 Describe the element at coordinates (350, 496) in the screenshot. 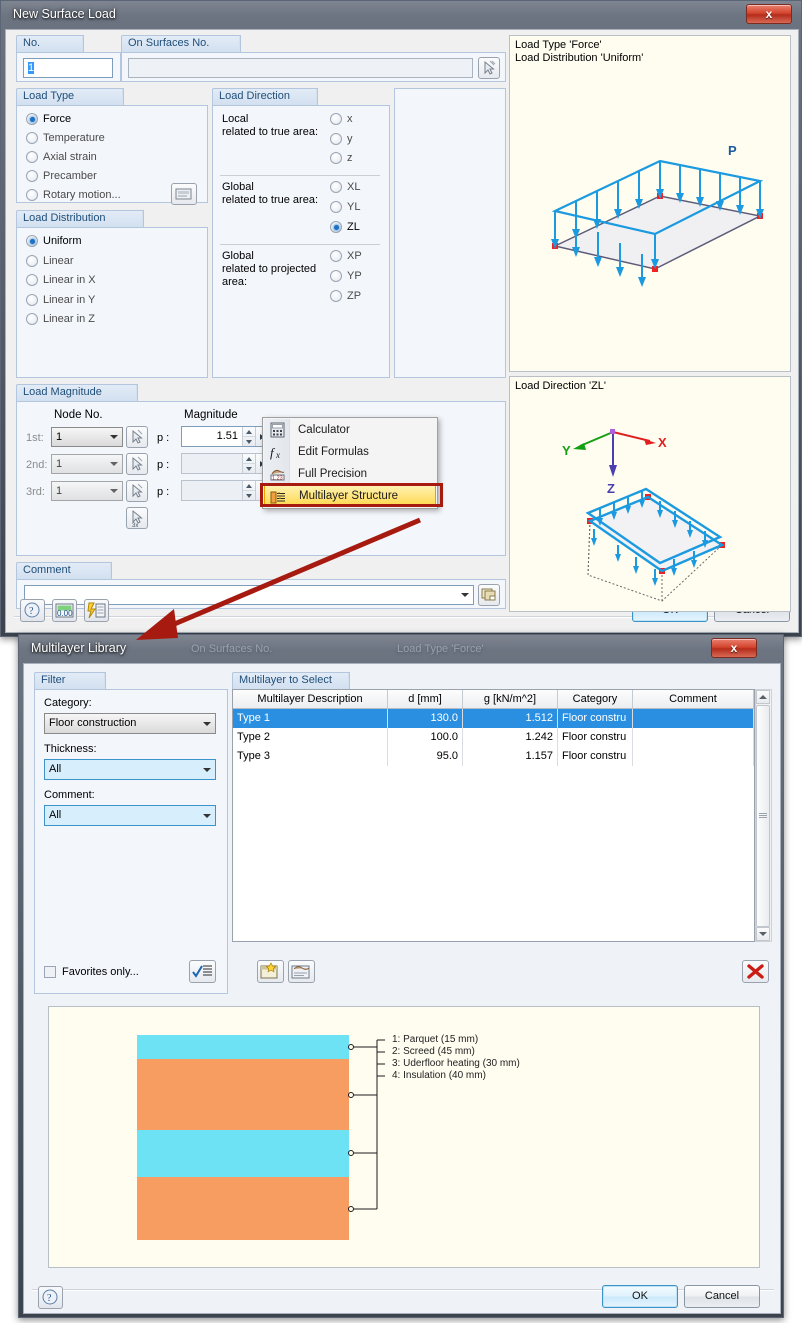

I see `menu-item-multilayer-structure: Multilayer Structure` at that location.